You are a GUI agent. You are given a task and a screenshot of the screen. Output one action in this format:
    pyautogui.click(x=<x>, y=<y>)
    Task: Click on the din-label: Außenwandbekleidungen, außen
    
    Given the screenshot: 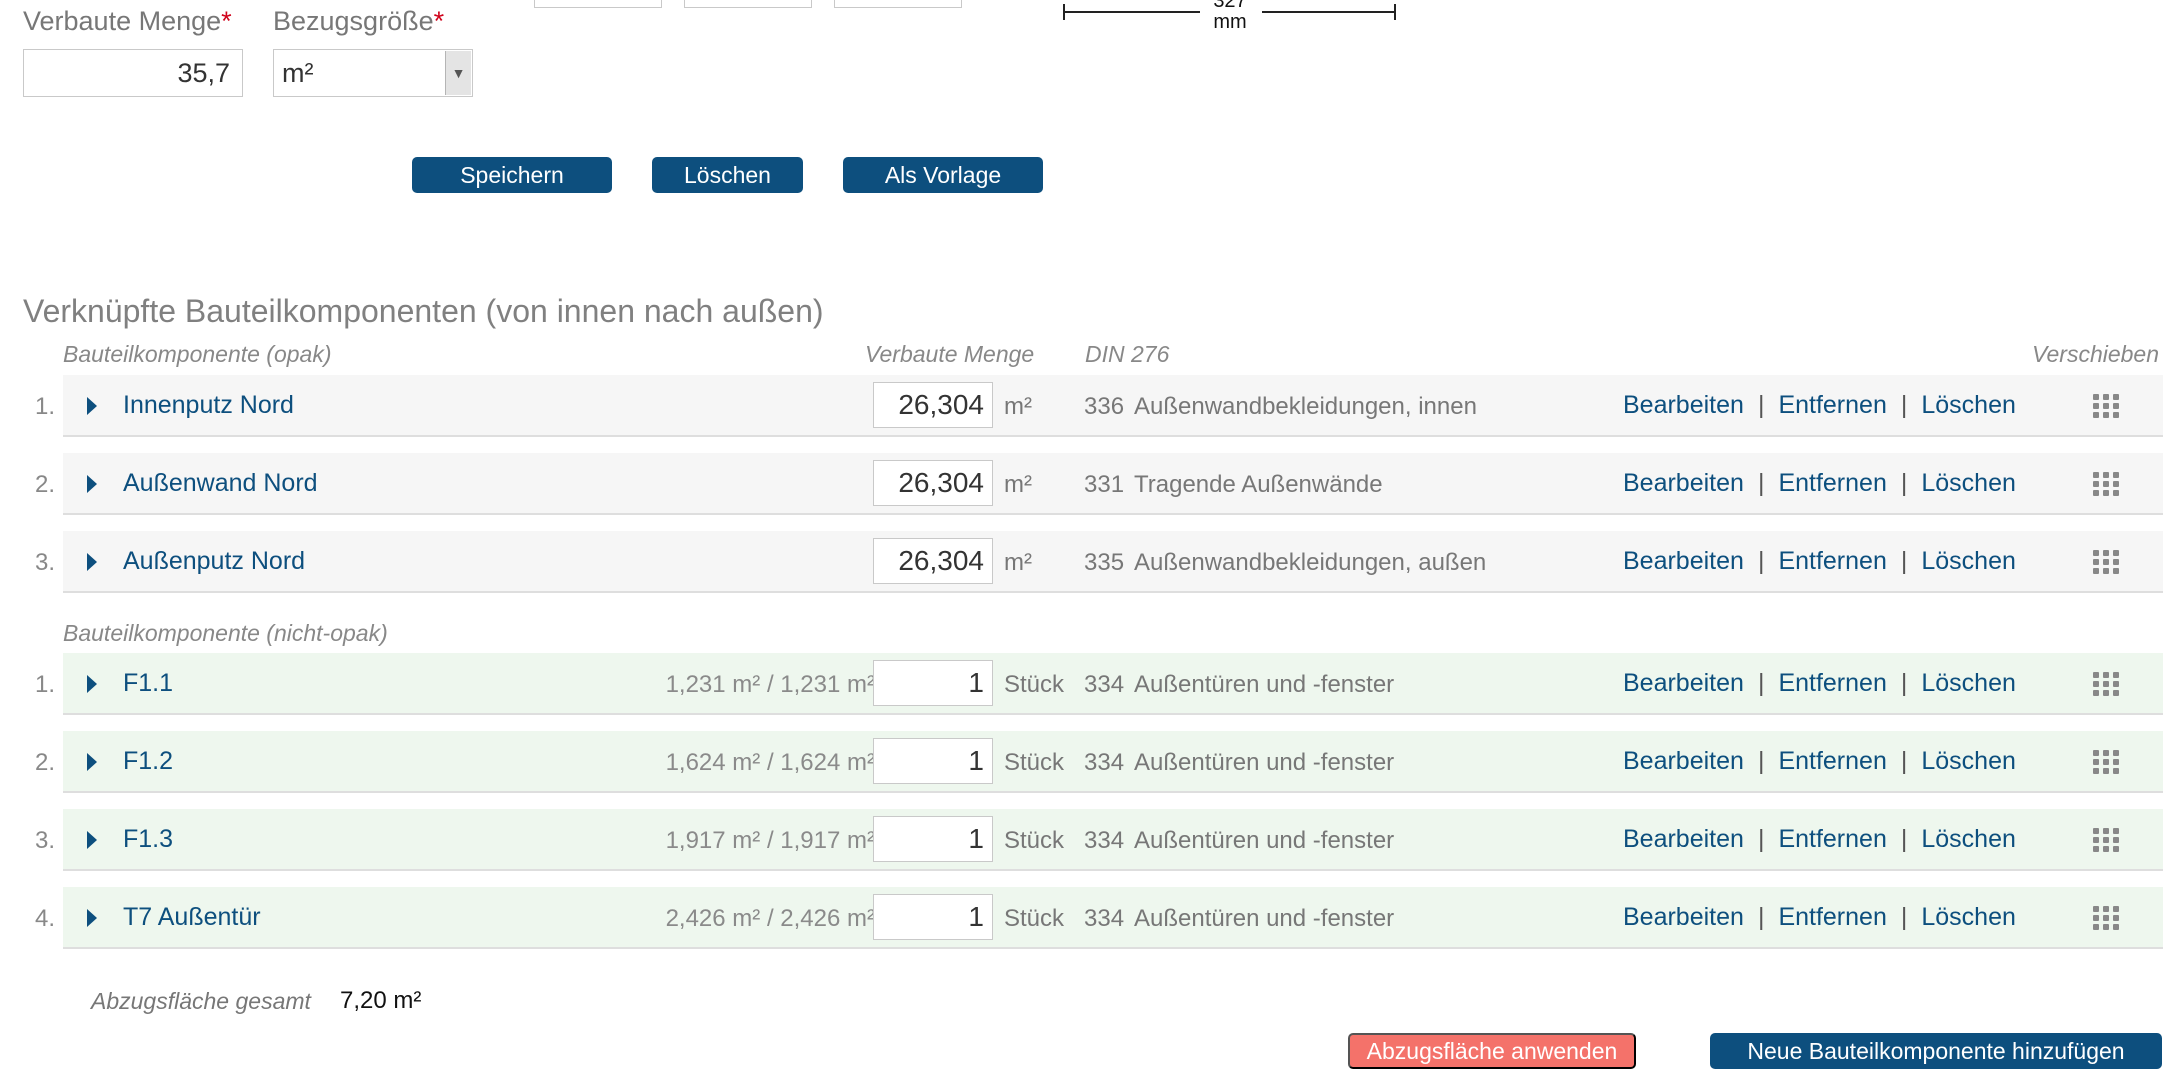 What is the action you would take?
    pyautogui.click(x=1310, y=562)
    